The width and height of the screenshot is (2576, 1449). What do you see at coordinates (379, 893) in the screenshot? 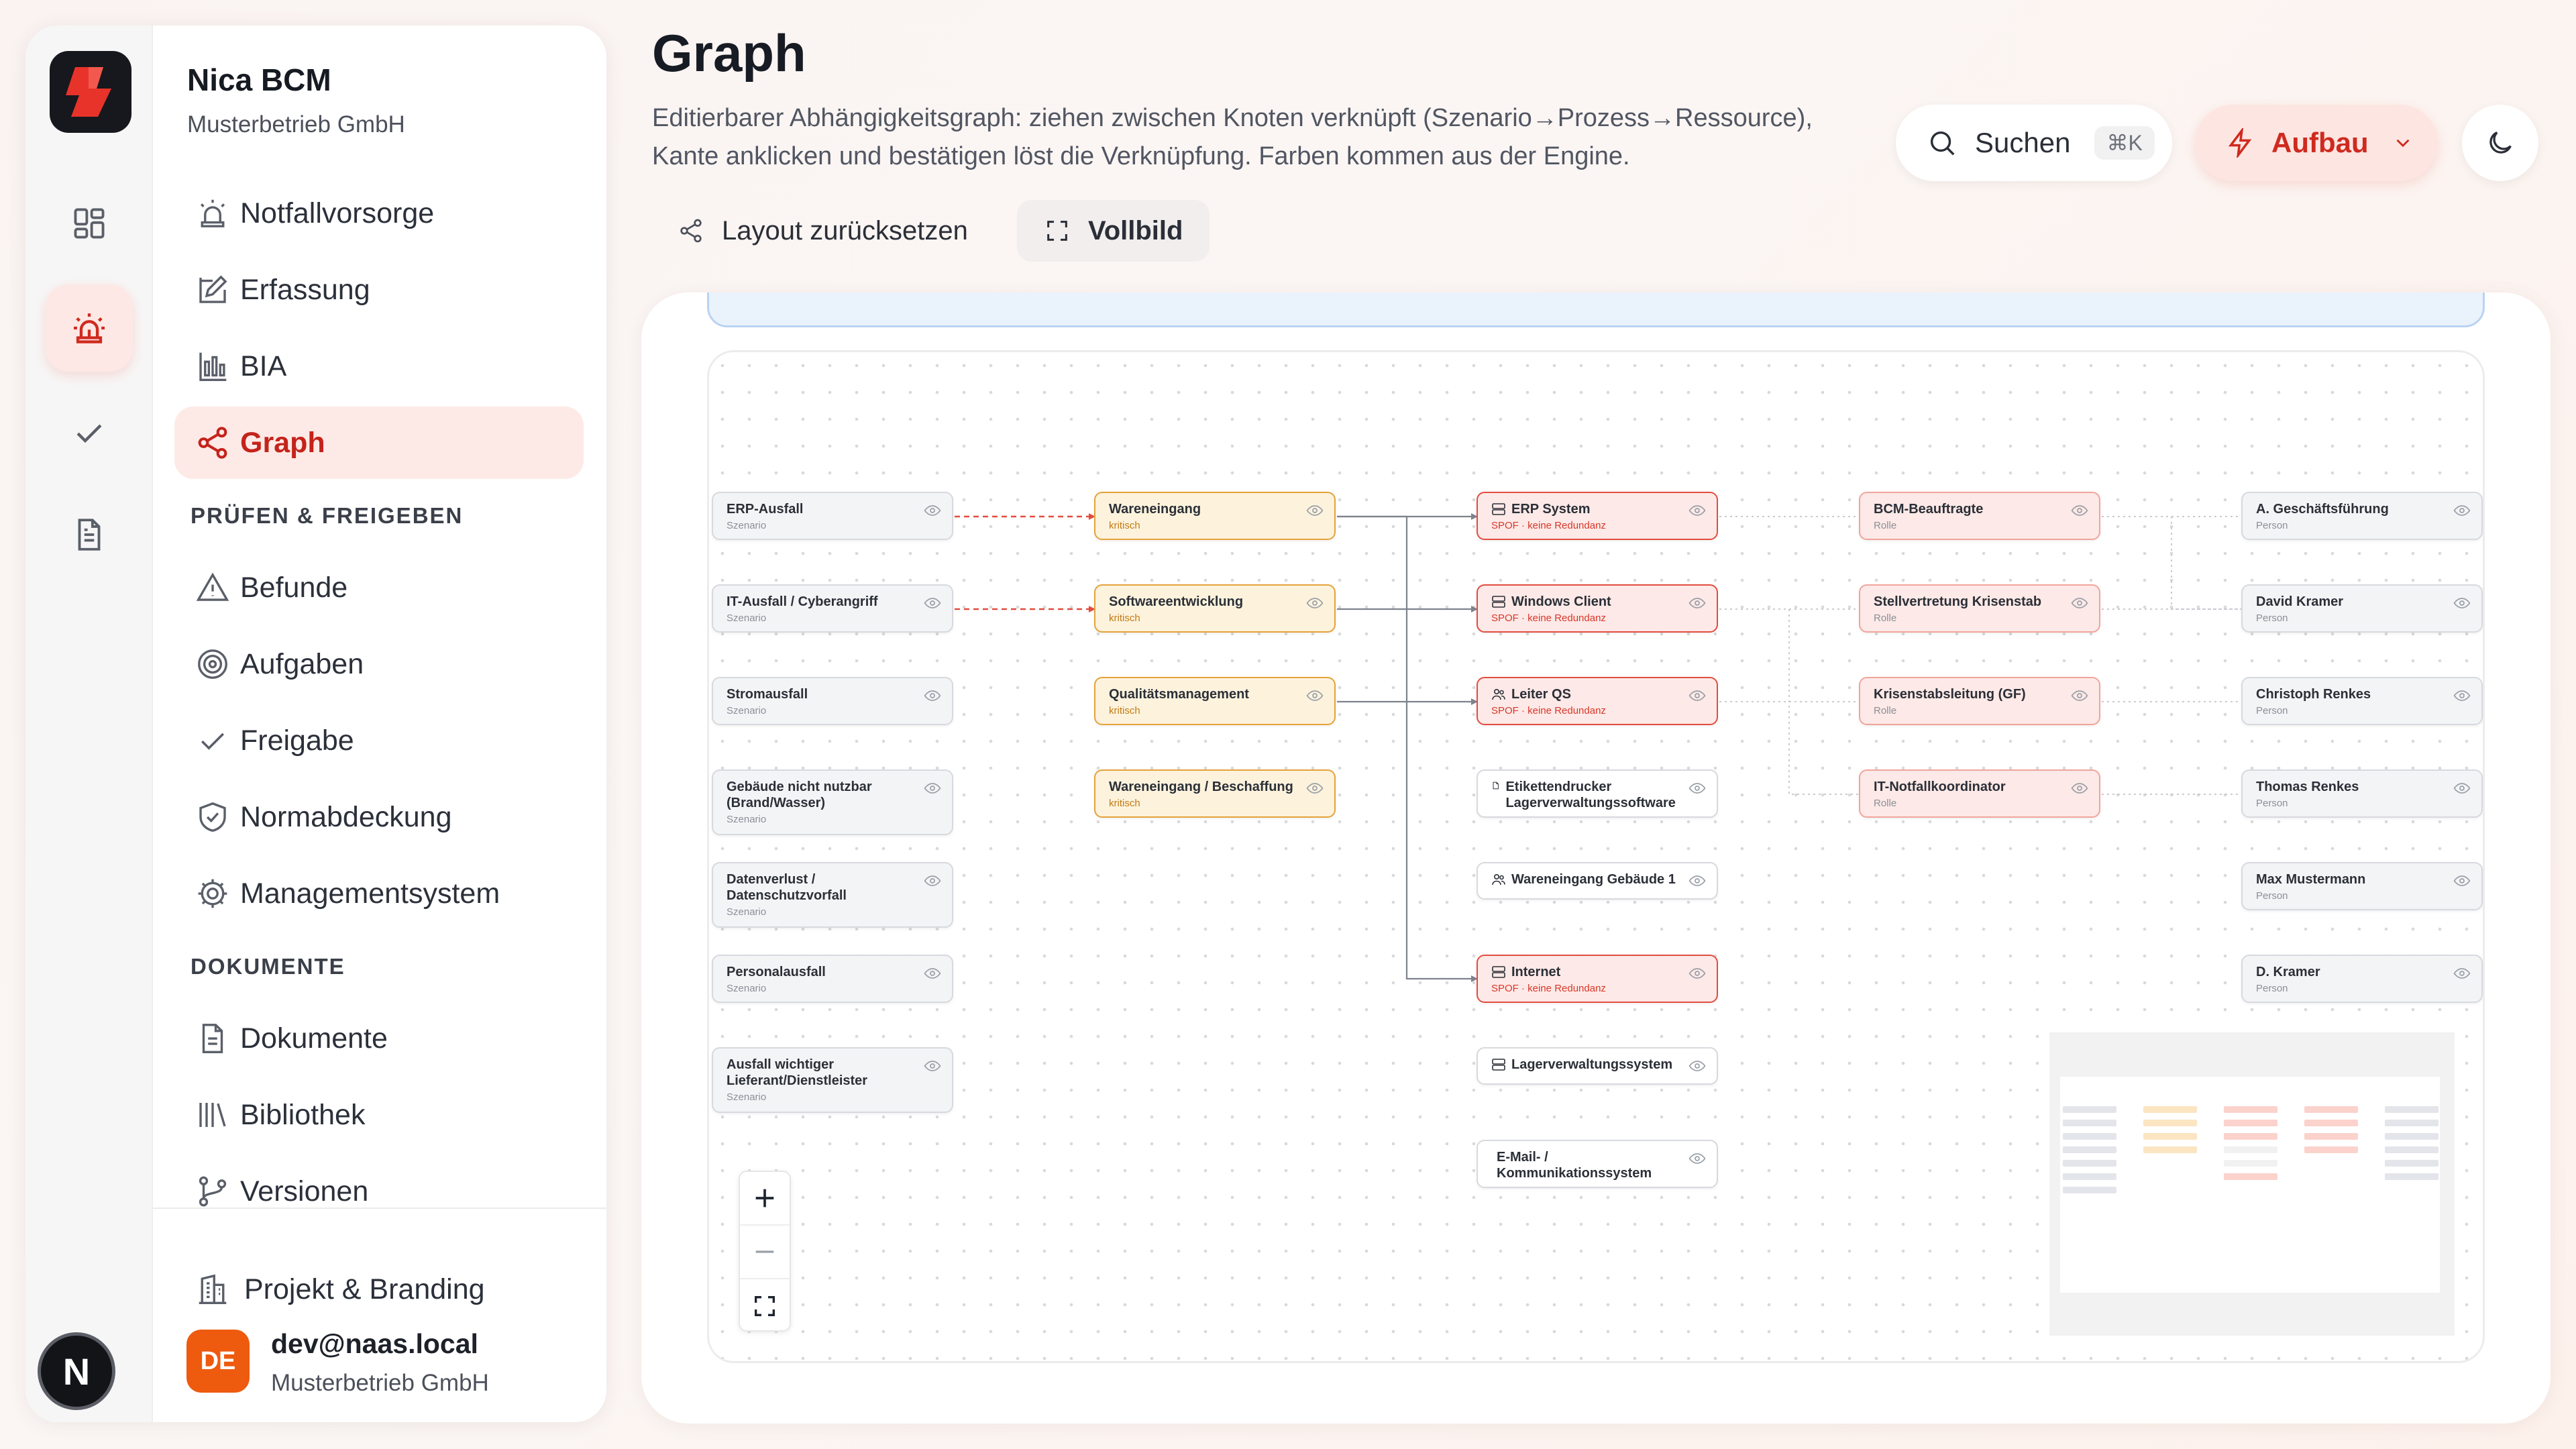
I see `nav-item-managementsystem: Managementsystem` at bounding box center [379, 893].